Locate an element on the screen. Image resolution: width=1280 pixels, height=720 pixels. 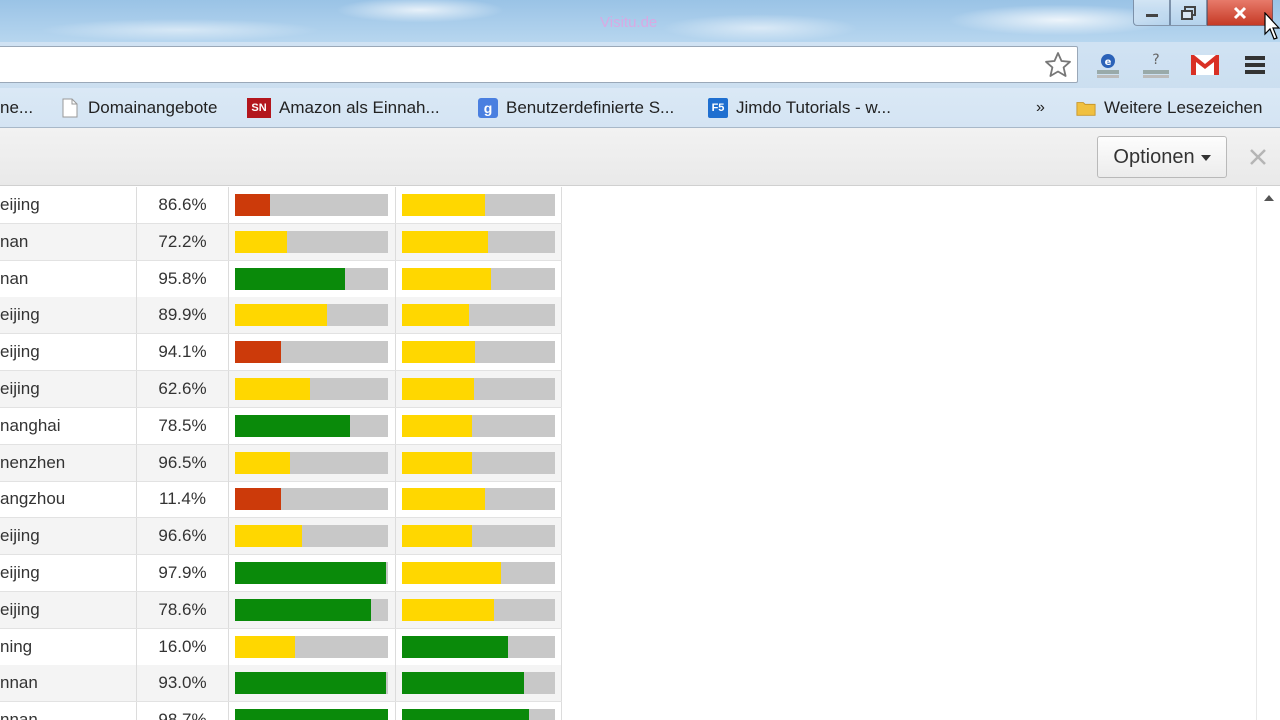
percent-cell: 96.6% is located at coordinates (183, 536).